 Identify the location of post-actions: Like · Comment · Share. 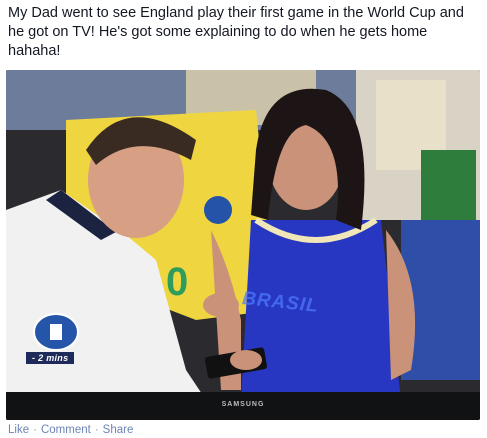
(70, 430).